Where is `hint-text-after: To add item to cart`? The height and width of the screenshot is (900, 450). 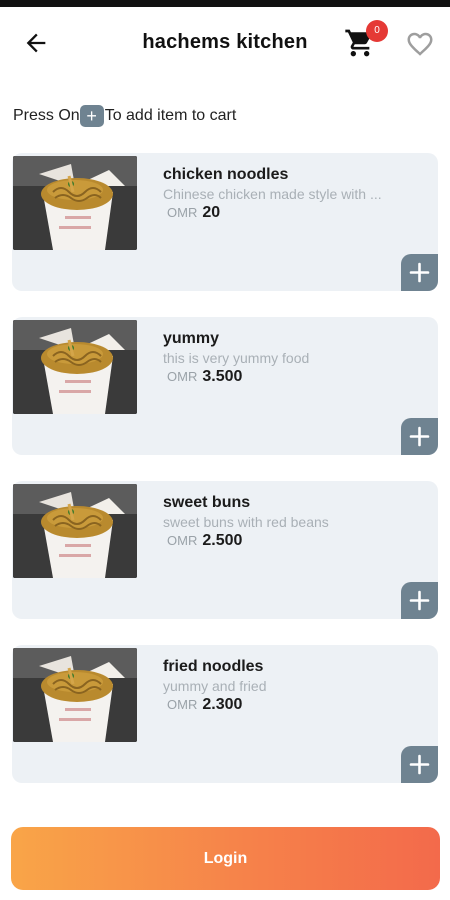
hint-text-after: To add item to cart is located at coordinates (170, 115).